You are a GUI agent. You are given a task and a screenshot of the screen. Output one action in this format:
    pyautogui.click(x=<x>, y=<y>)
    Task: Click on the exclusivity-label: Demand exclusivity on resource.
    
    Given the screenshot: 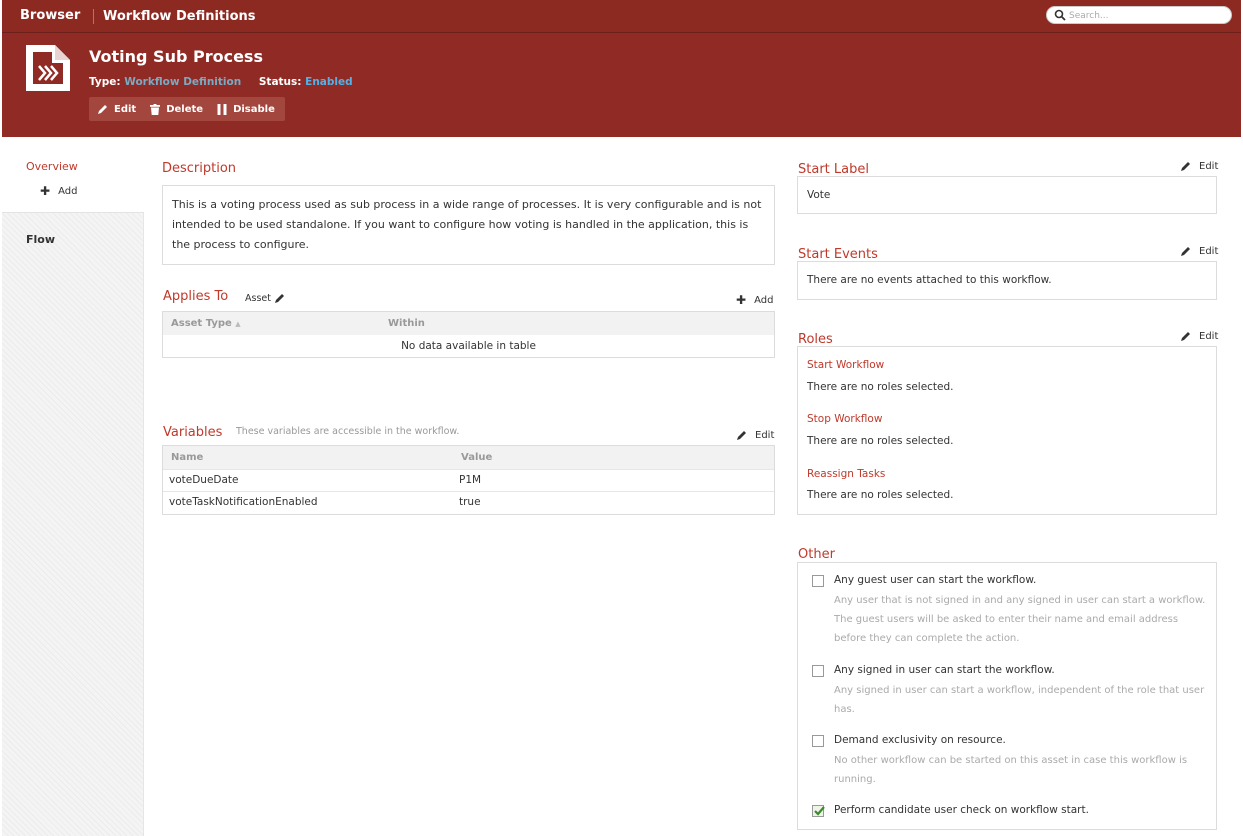 What is the action you would take?
    pyautogui.click(x=920, y=740)
    